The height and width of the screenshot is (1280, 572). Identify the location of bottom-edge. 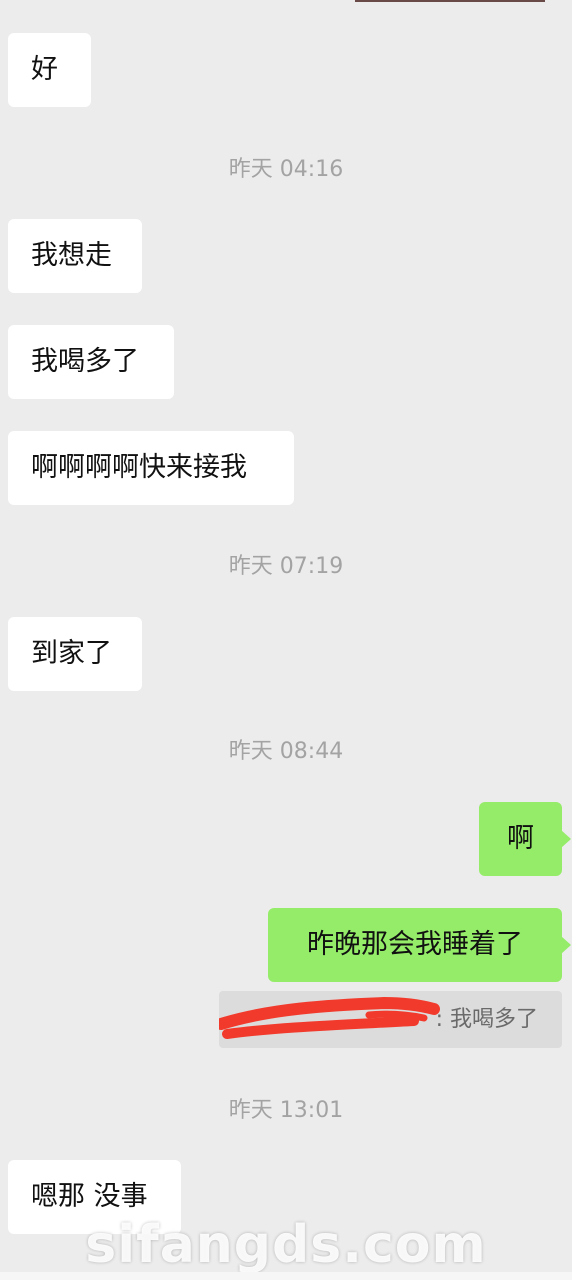
(286, 1276).